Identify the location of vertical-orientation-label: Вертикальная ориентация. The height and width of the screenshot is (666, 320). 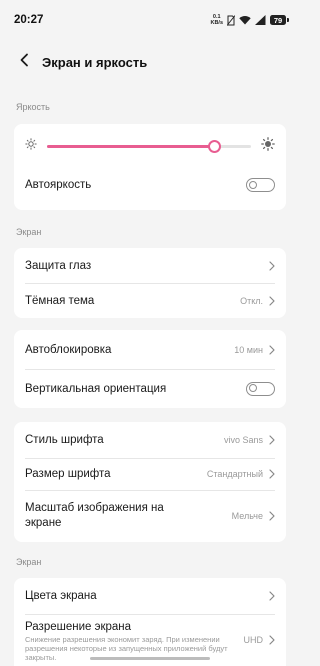
(96, 388).